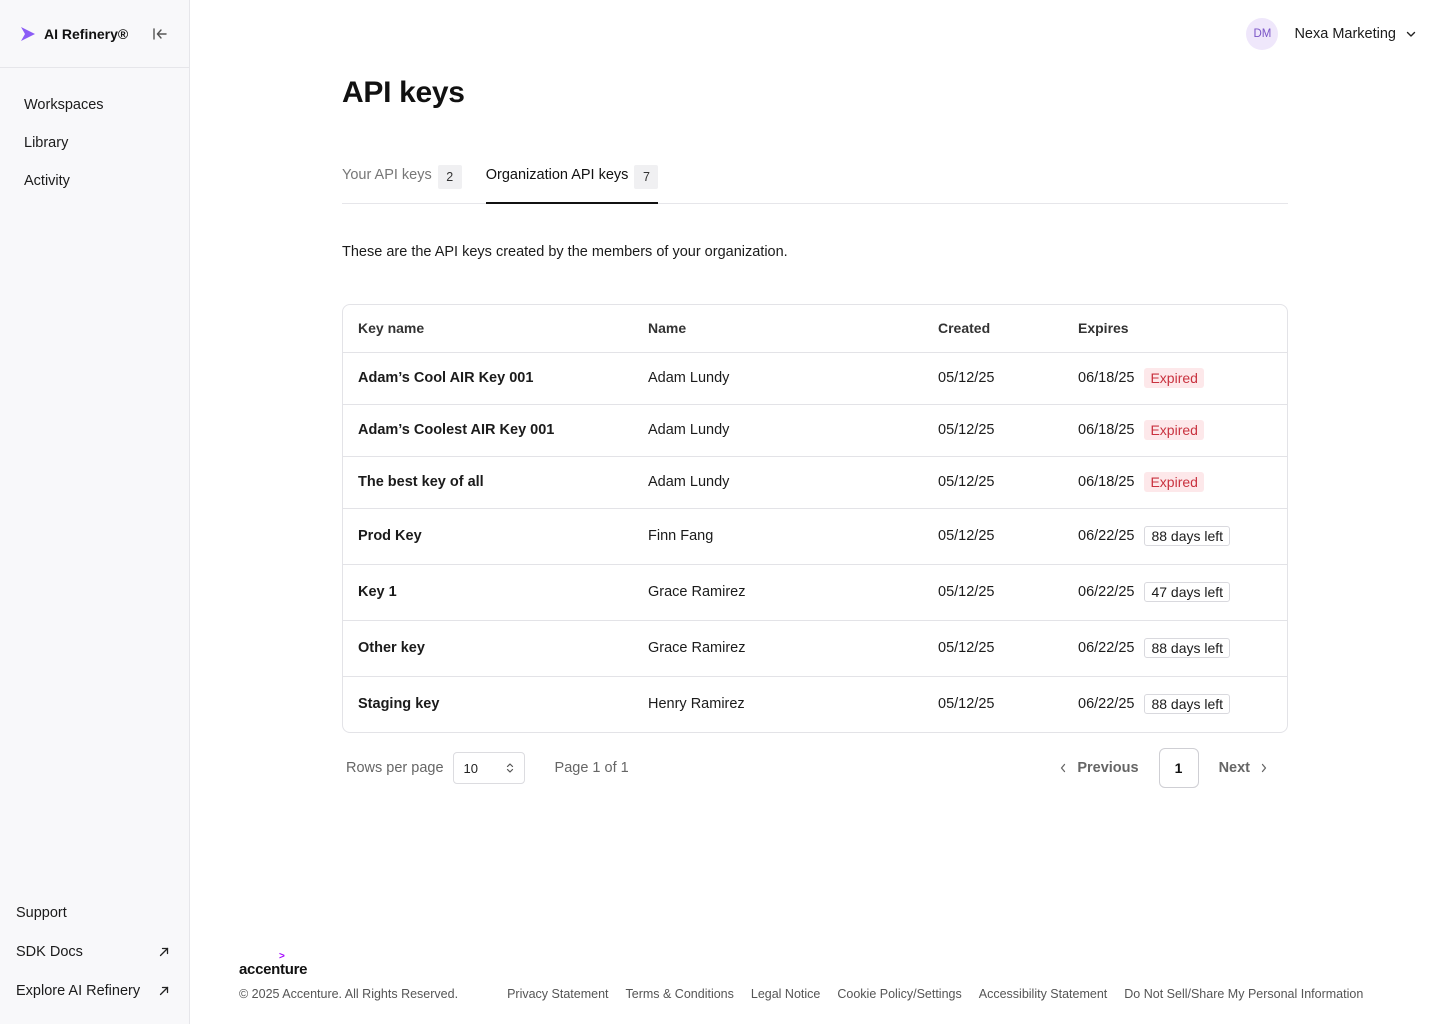 This screenshot has width=1440, height=1024. What do you see at coordinates (1178, 768) in the screenshot?
I see `page-number-button: 1` at bounding box center [1178, 768].